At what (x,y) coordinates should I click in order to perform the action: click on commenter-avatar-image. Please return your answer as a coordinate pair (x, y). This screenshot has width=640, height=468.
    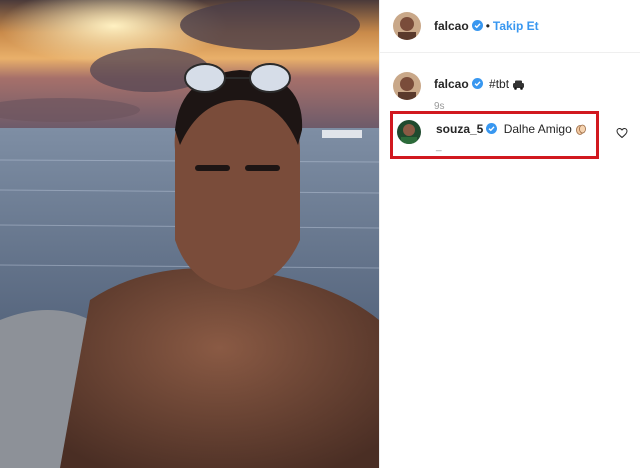
    Looking at the image, I should click on (409, 132).